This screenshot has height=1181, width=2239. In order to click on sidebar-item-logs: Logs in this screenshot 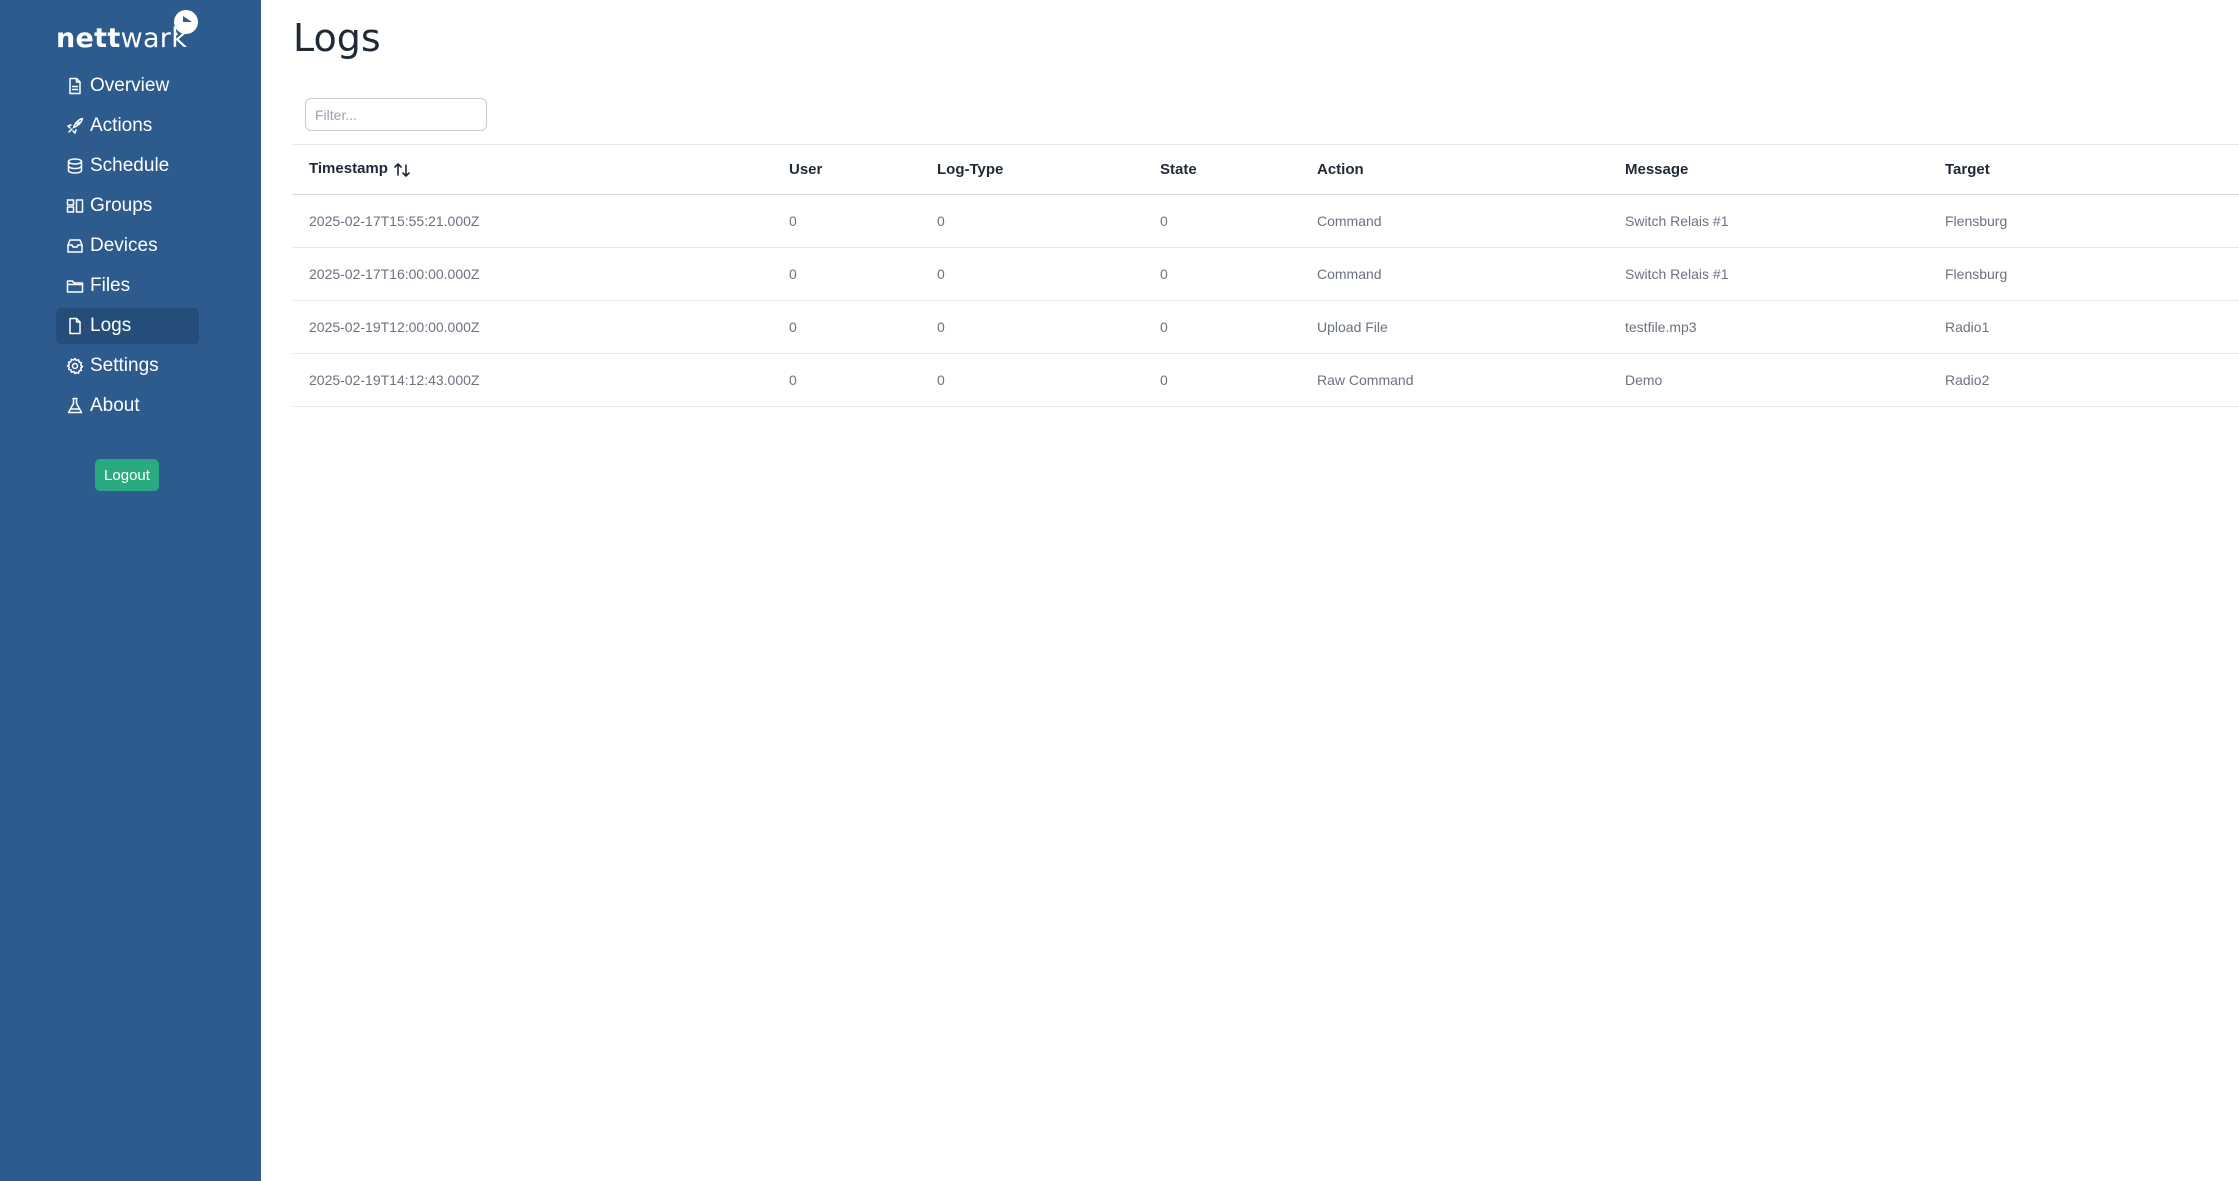, I will do `click(127, 326)`.